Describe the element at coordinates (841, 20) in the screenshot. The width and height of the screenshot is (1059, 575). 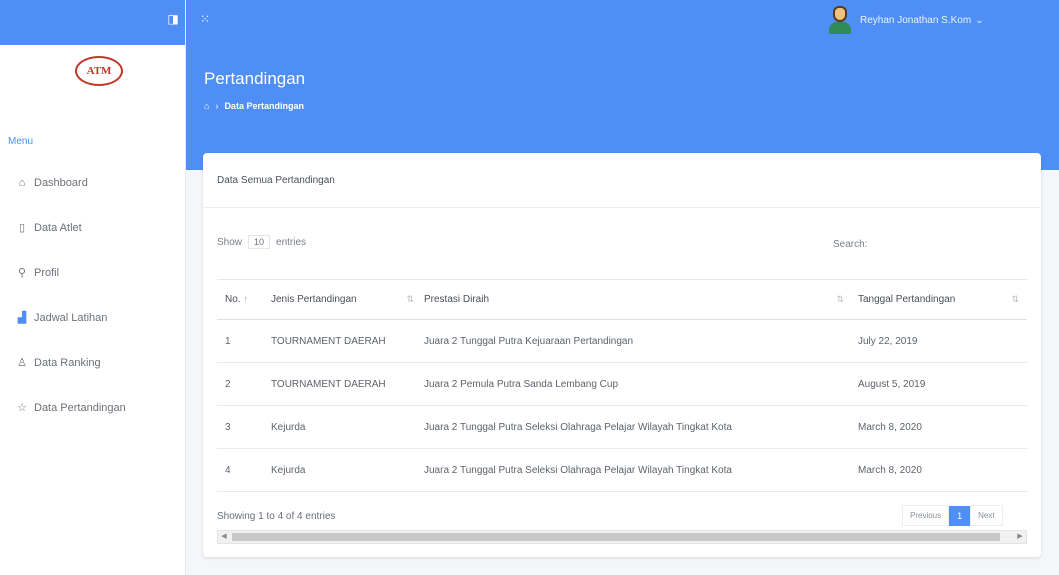
I see `avatar` at that location.